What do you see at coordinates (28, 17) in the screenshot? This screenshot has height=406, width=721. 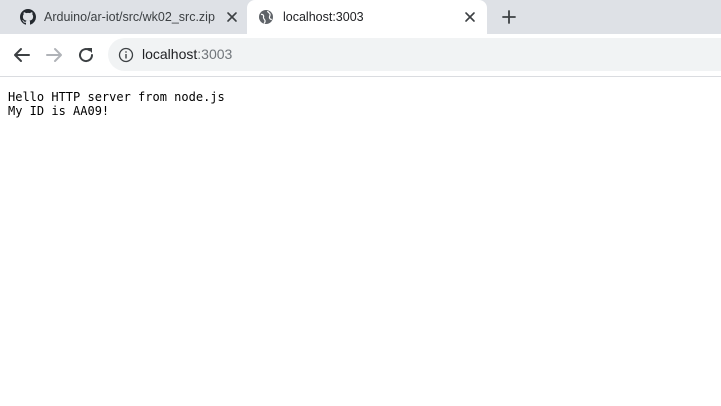 I see `github-icon` at bounding box center [28, 17].